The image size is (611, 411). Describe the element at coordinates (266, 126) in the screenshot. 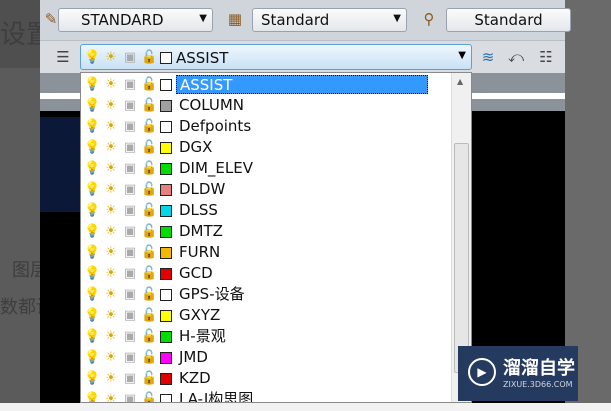

I see `layer-item: 💡 ☀ ▣ 🔓 Defpoints` at that location.